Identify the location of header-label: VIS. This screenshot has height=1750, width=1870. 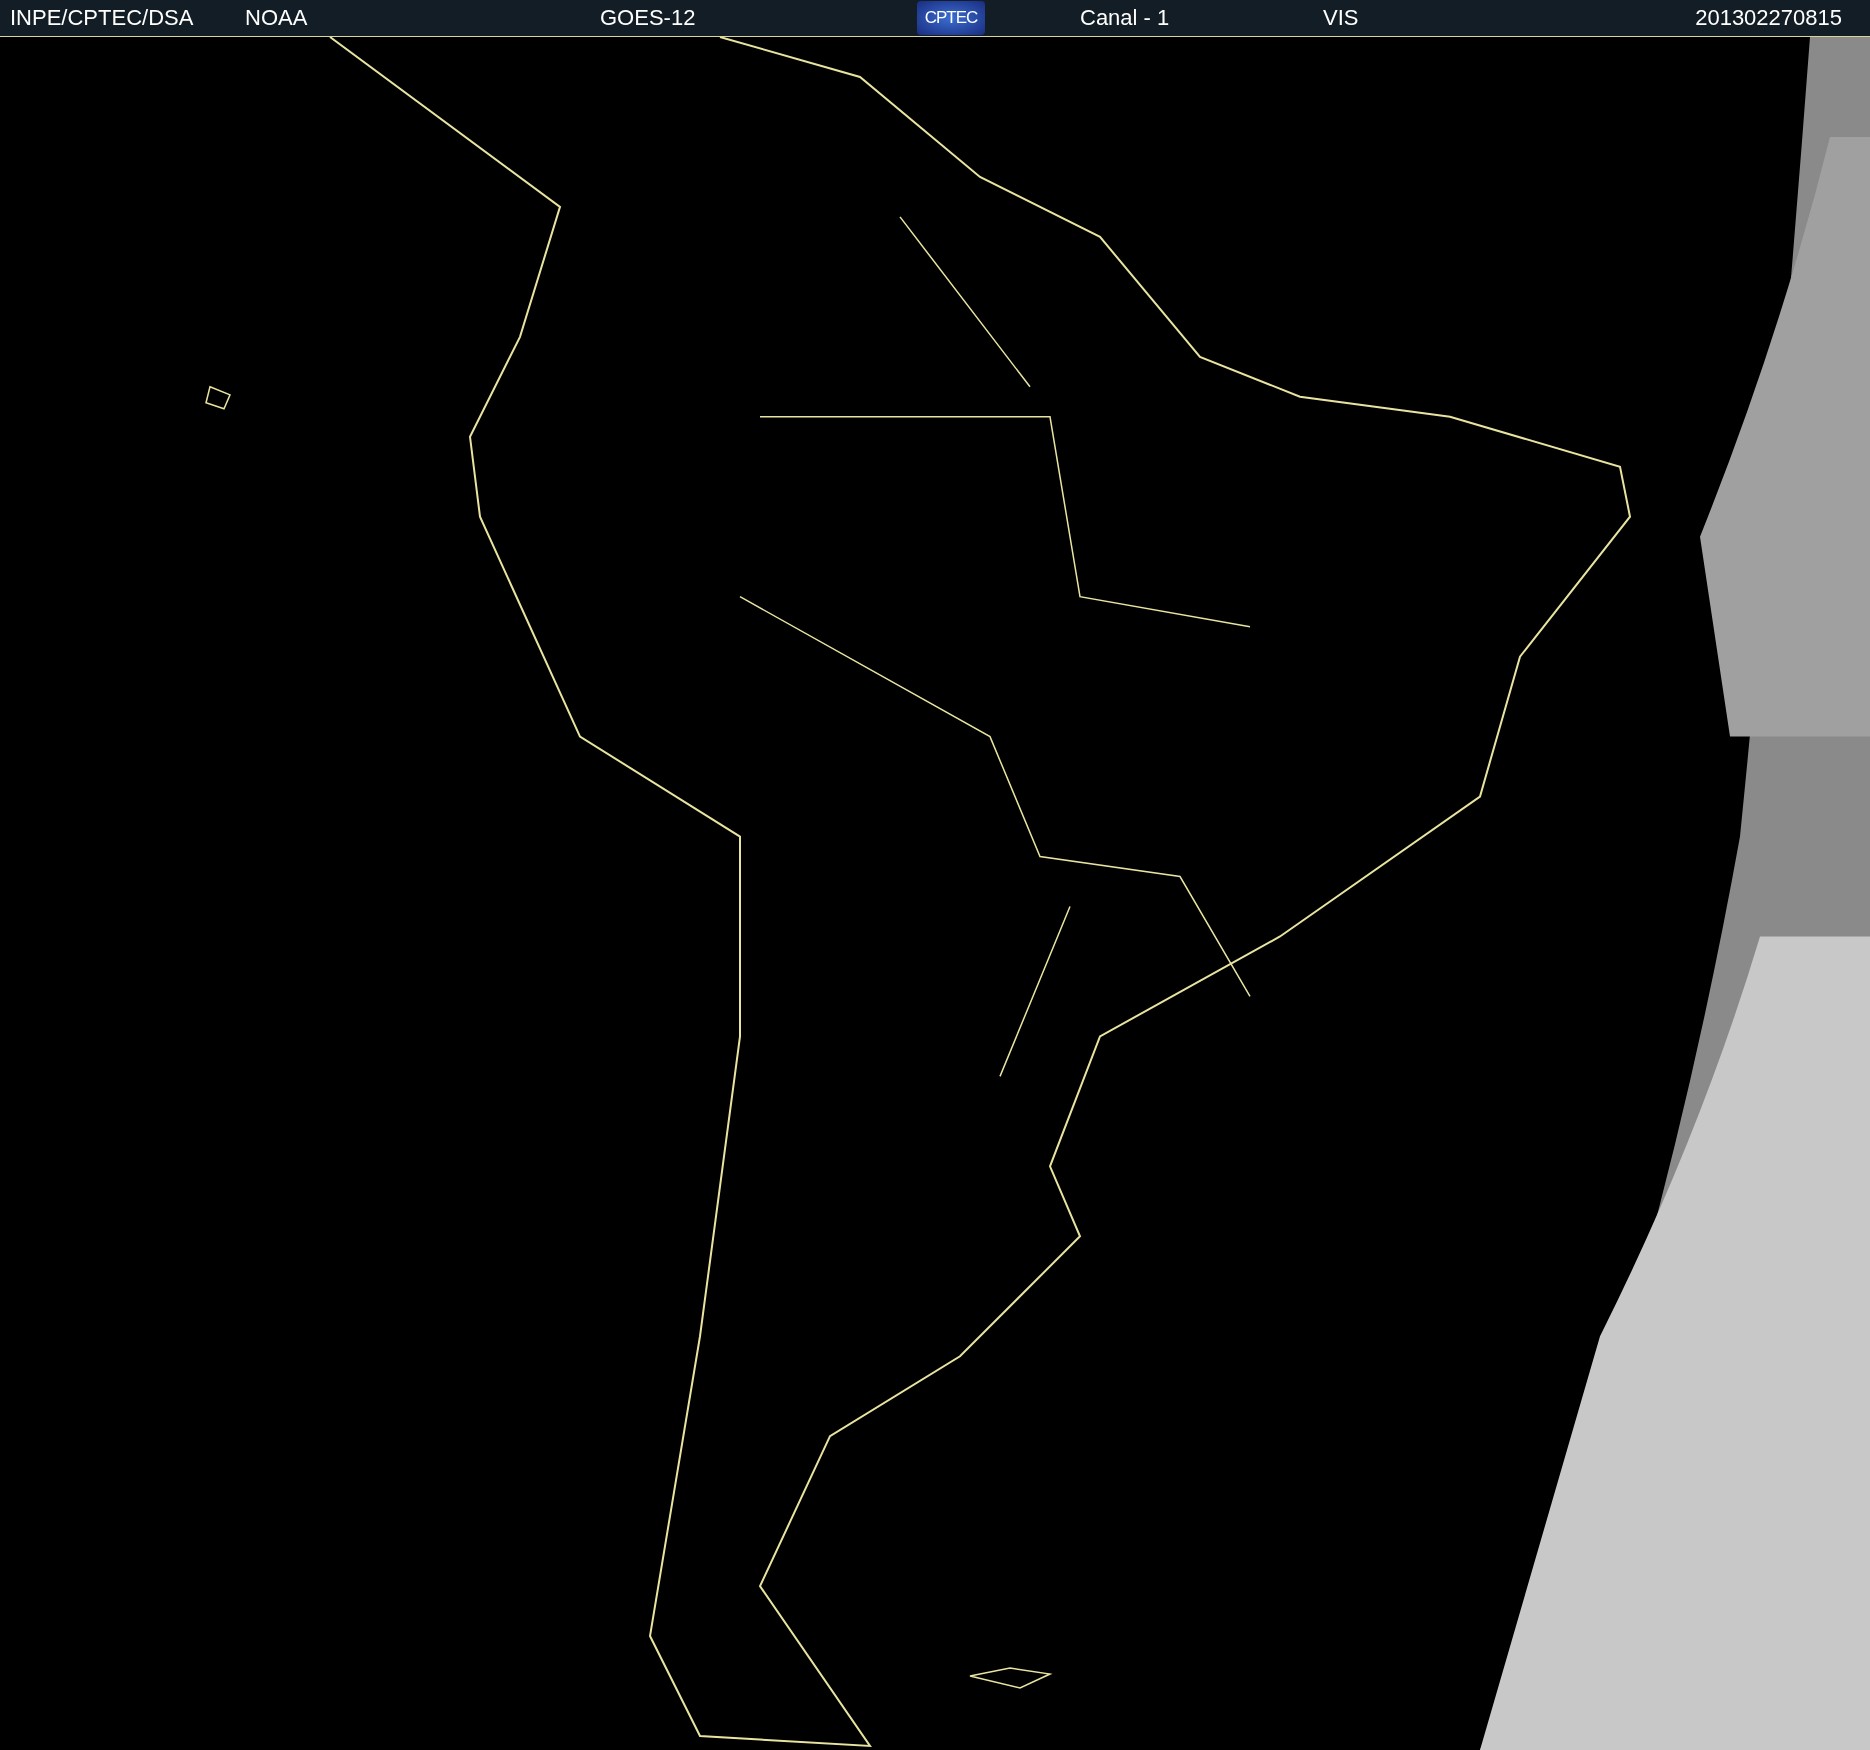
(1341, 18).